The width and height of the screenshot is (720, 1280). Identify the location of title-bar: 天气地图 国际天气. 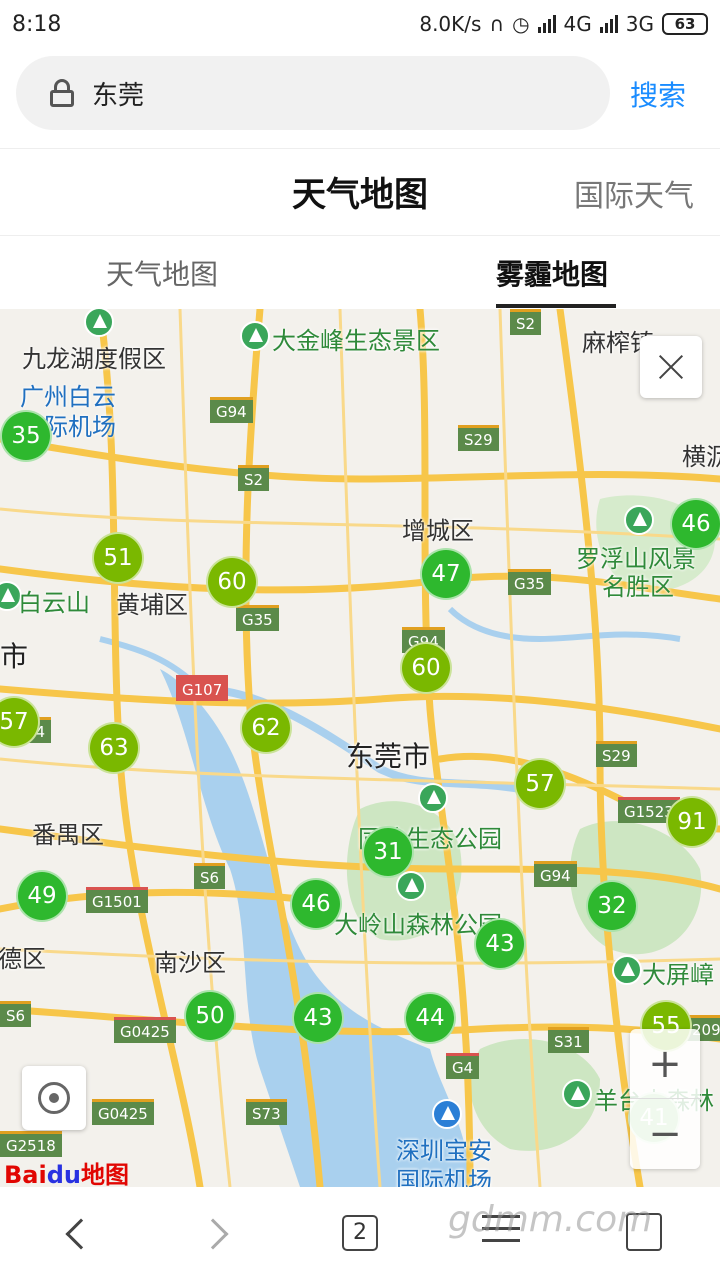
(360, 192).